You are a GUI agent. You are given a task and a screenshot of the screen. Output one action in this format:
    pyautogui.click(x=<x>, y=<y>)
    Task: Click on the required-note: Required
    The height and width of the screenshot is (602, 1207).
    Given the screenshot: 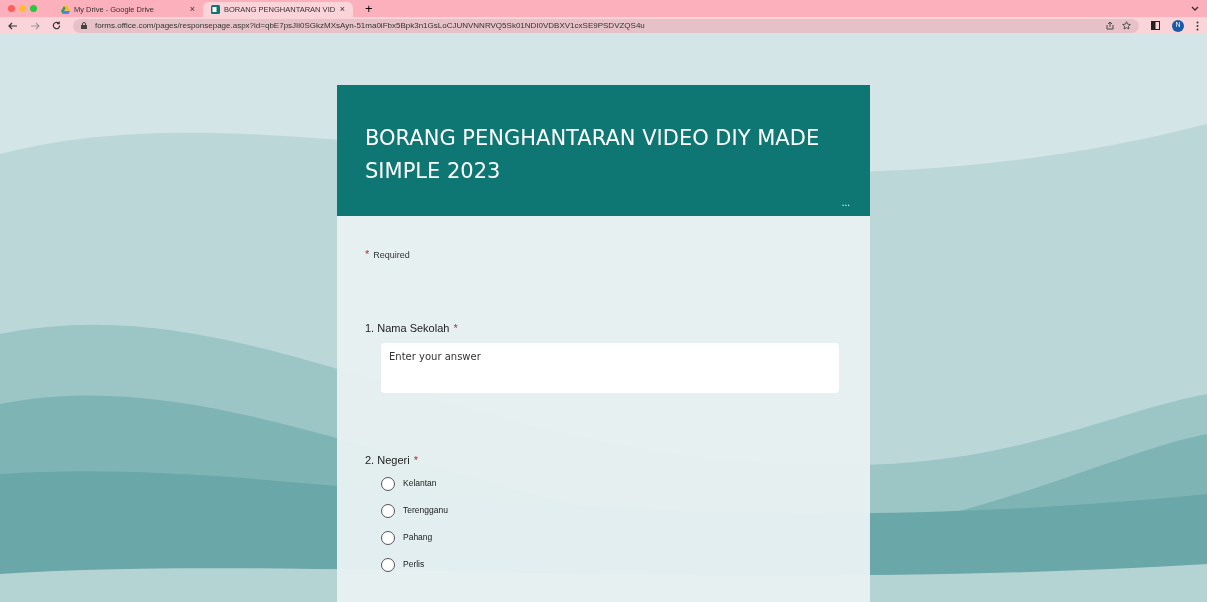 What is the action you would take?
    pyautogui.click(x=391, y=255)
    